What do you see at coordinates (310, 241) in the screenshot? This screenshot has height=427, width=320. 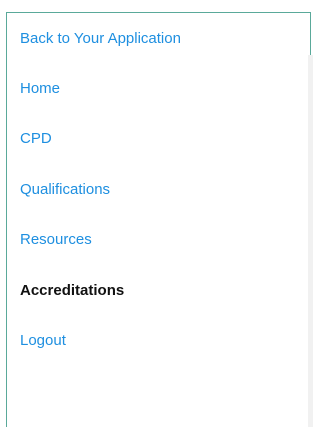 I see `content-edge-strip` at bounding box center [310, 241].